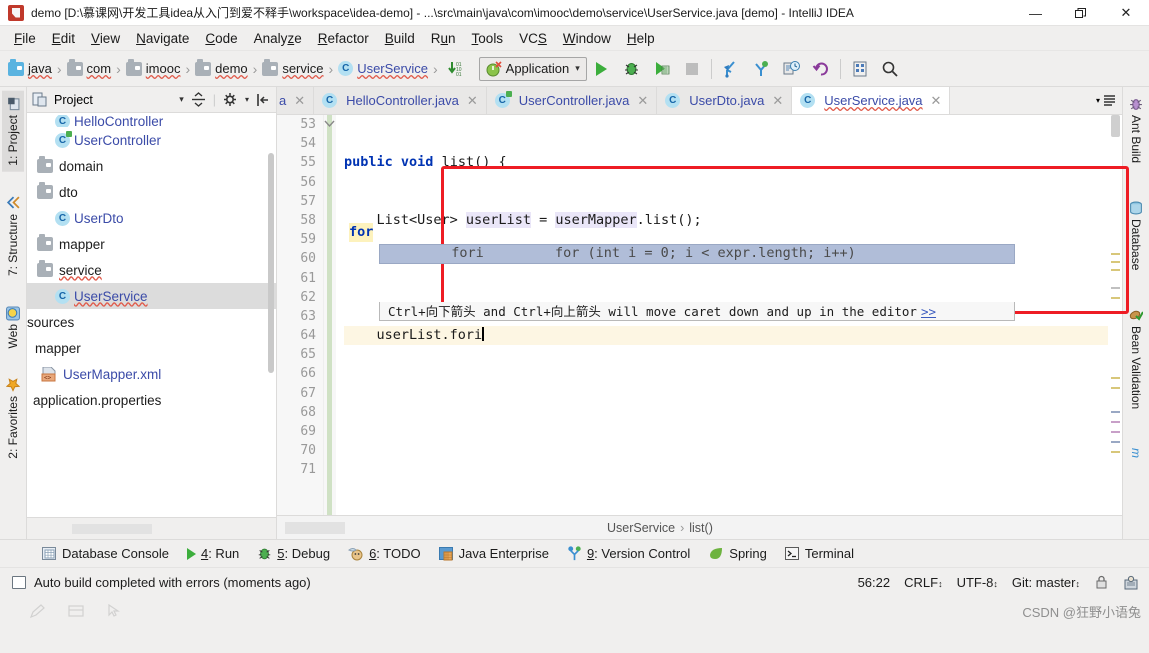 The image size is (1149, 653). Describe the element at coordinates (13, 131) in the screenshot. I see `sidebar-tab-project: 1: Project` at that location.